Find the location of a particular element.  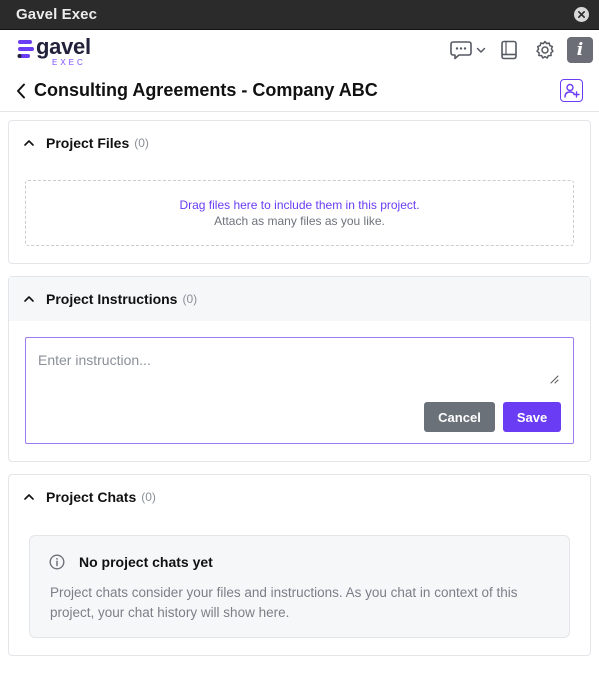

close-window-button is located at coordinates (581, 14).